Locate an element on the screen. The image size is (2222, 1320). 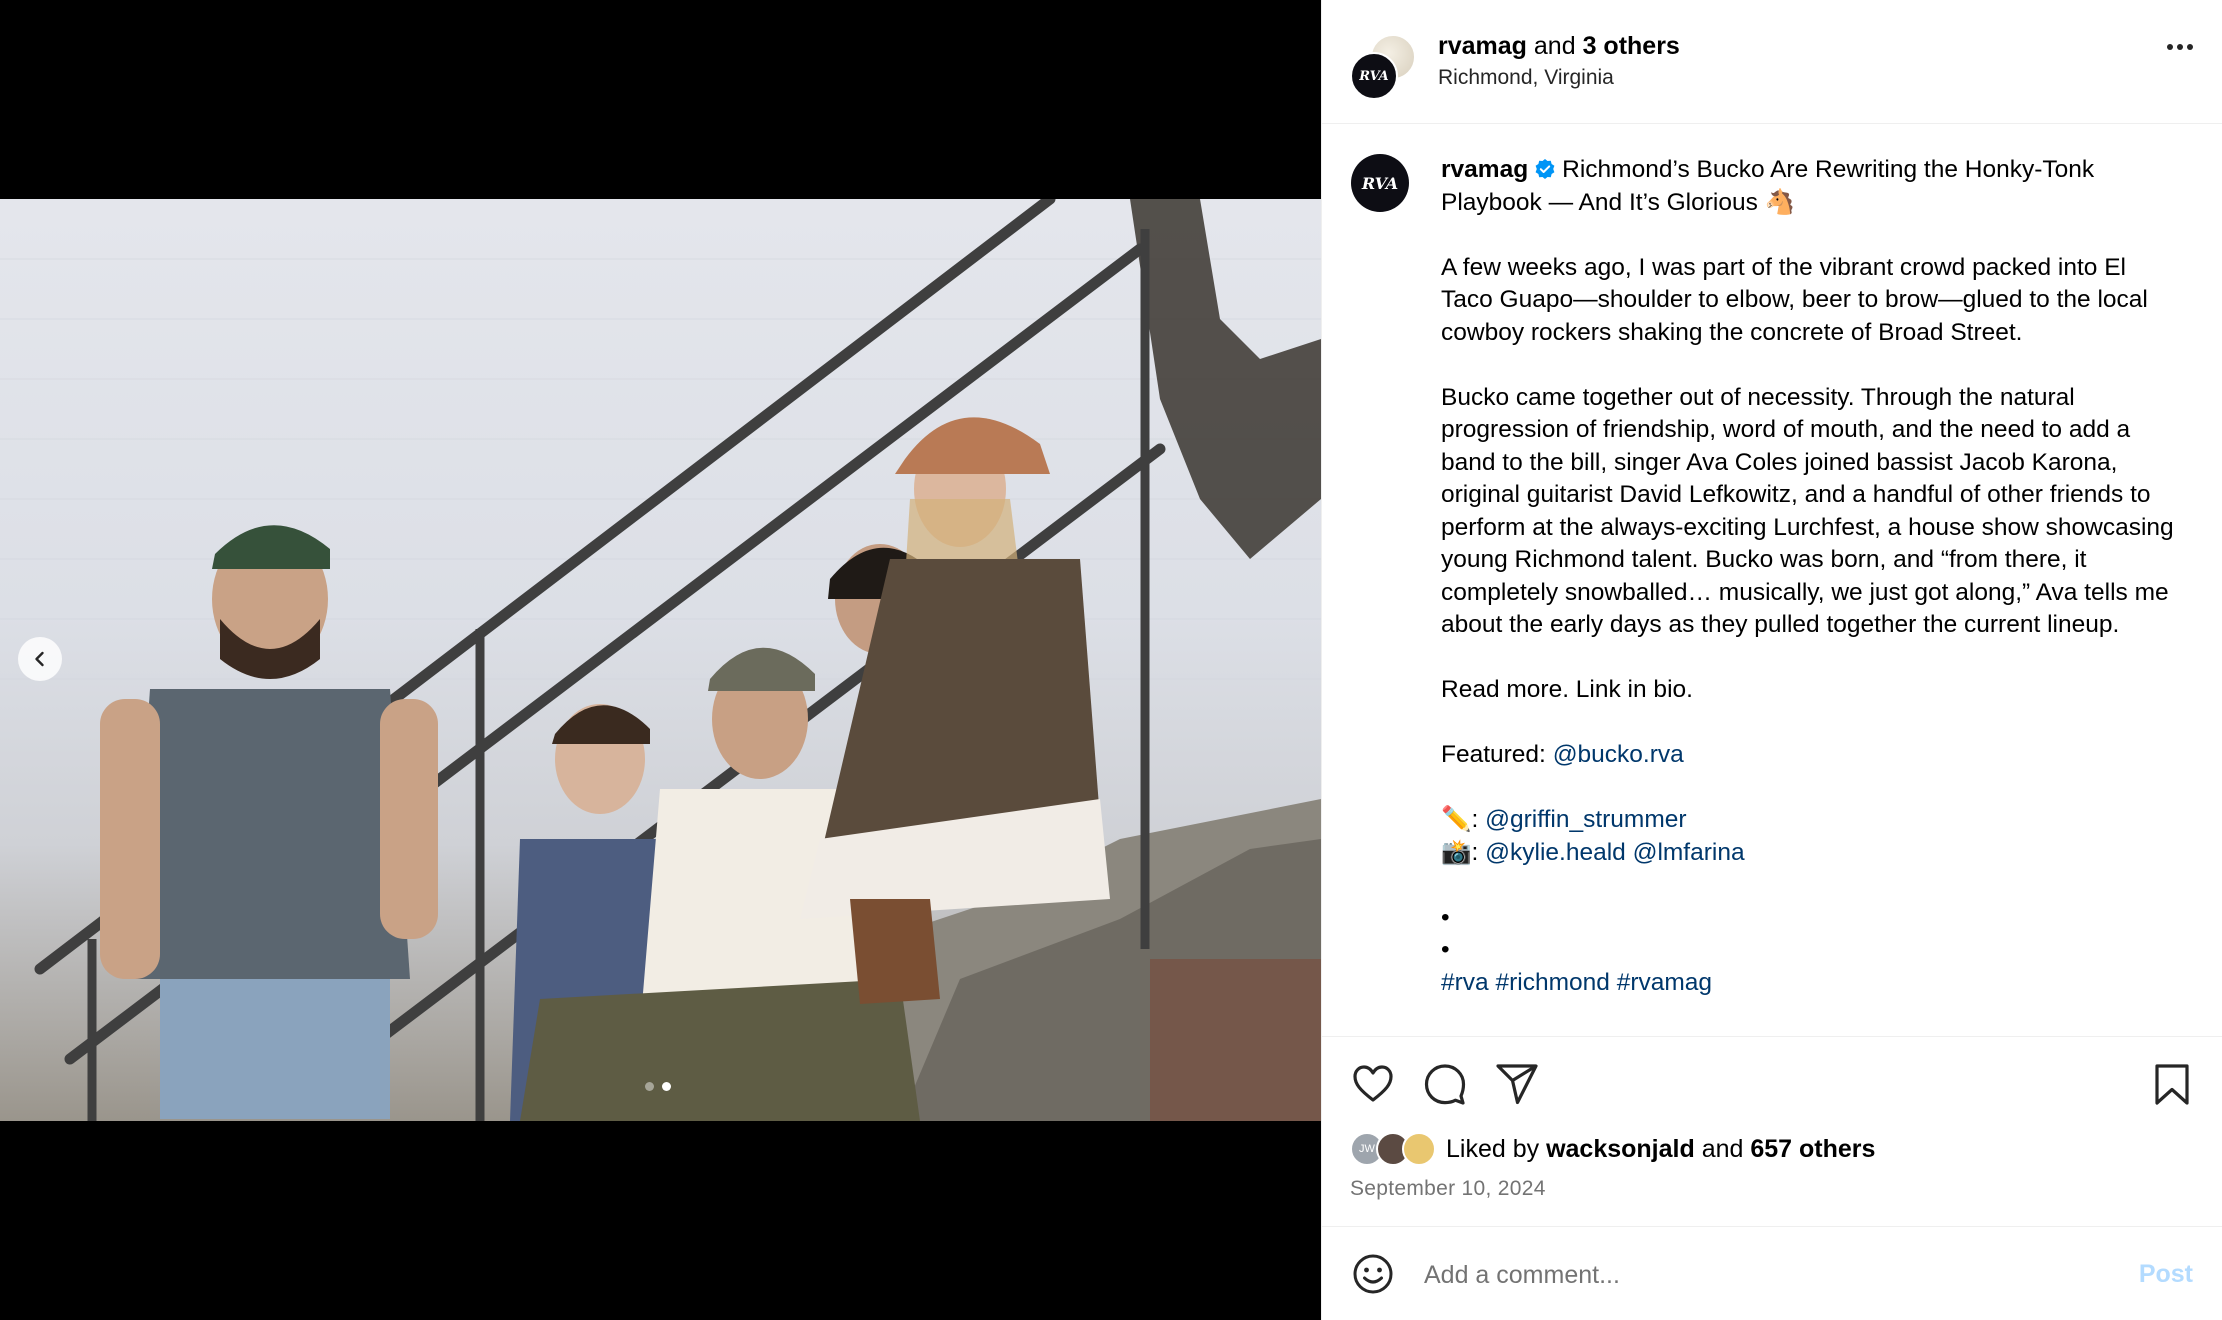
more-options-button is located at coordinates (2180, 47).